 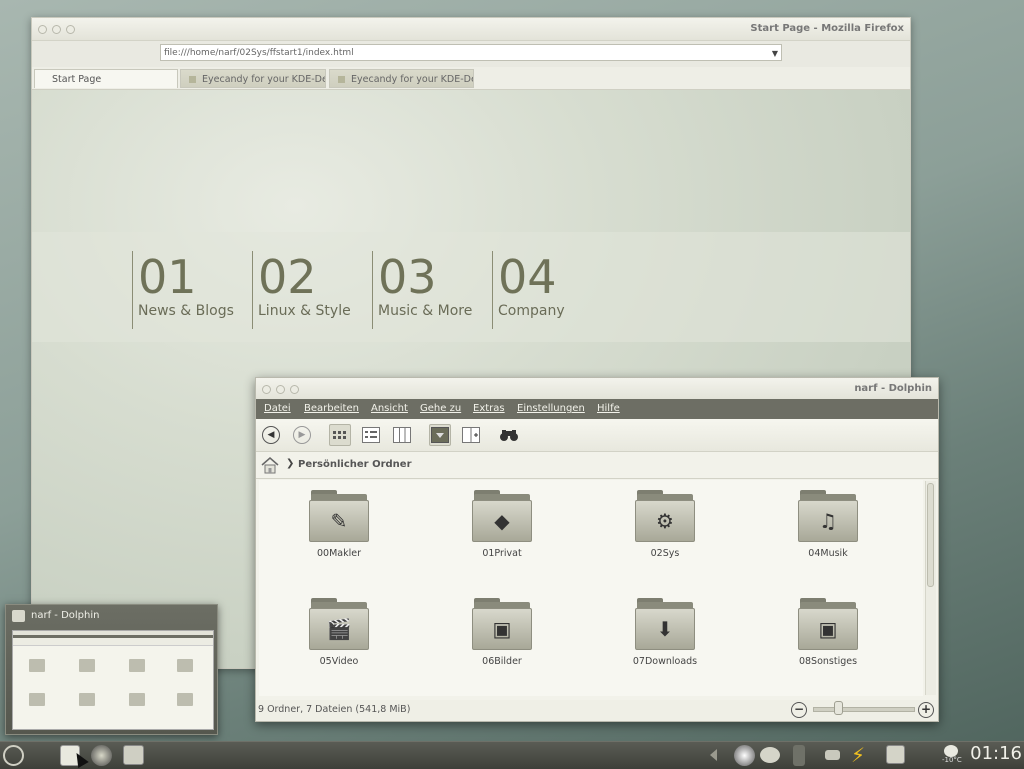 What do you see at coordinates (440, 435) in the screenshot?
I see `preview-button` at bounding box center [440, 435].